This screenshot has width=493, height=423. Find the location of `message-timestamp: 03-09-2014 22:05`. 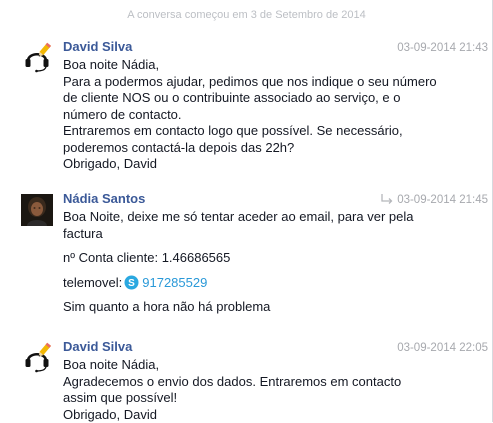

message-timestamp: 03-09-2014 22:05 is located at coordinates (442, 348).